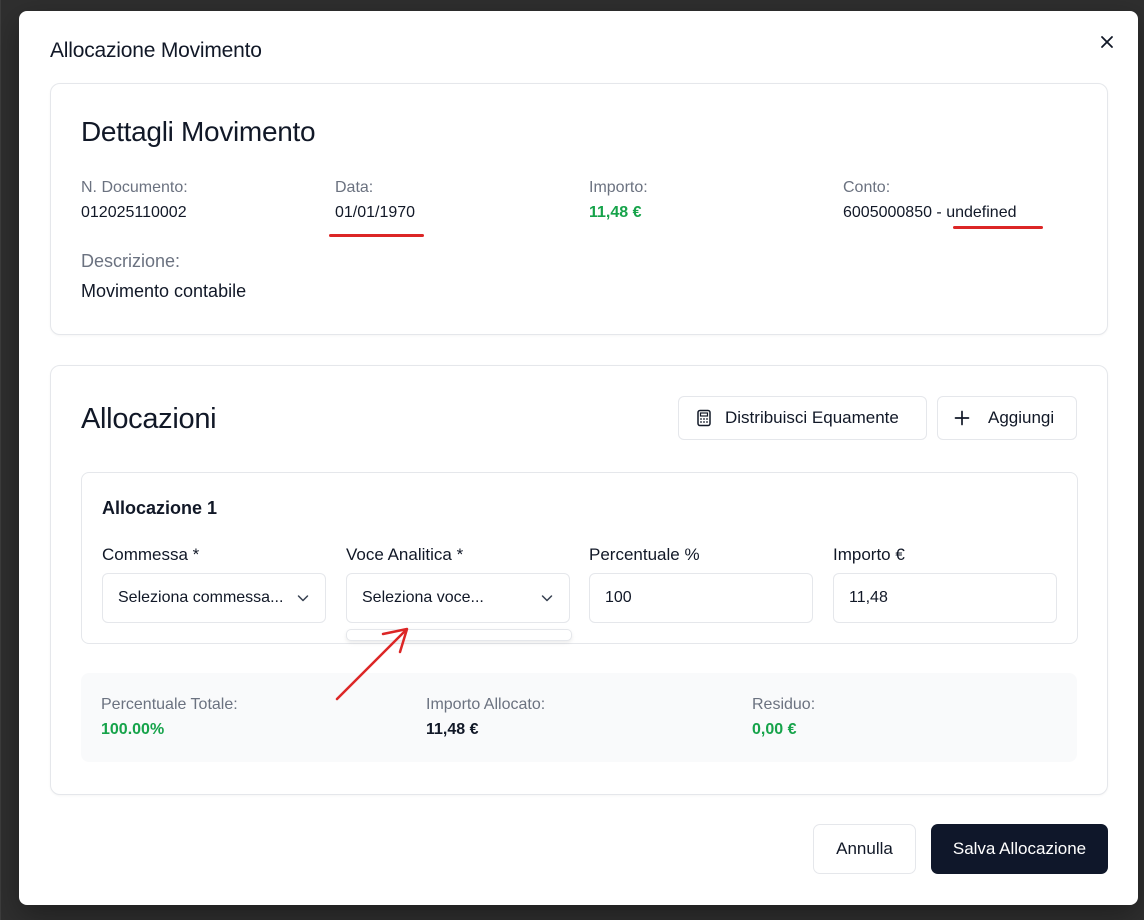 The width and height of the screenshot is (1144, 920). What do you see at coordinates (618, 597) in the screenshot?
I see `percent-input-value: 100` at bounding box center [618, 597].